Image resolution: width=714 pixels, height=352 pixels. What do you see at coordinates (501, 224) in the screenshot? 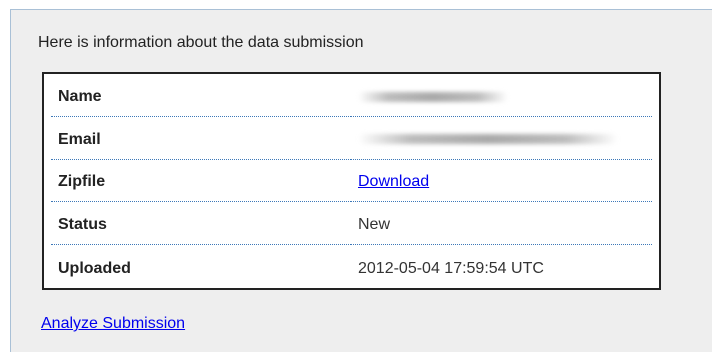
I see `status-value: New` at bounding box center [501, 224].